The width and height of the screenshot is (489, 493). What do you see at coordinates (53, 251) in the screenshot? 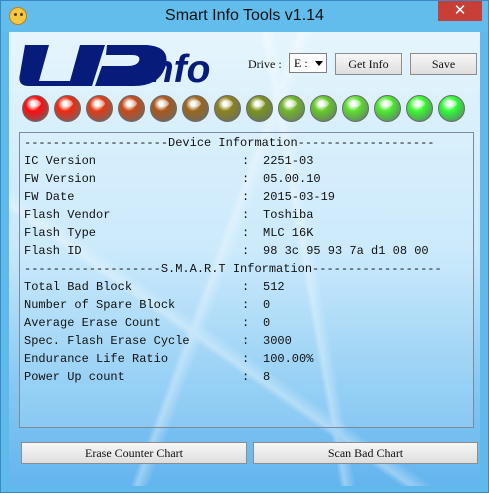
I see `flash-id-label: Flash ID` at bounding box center [53, 251].